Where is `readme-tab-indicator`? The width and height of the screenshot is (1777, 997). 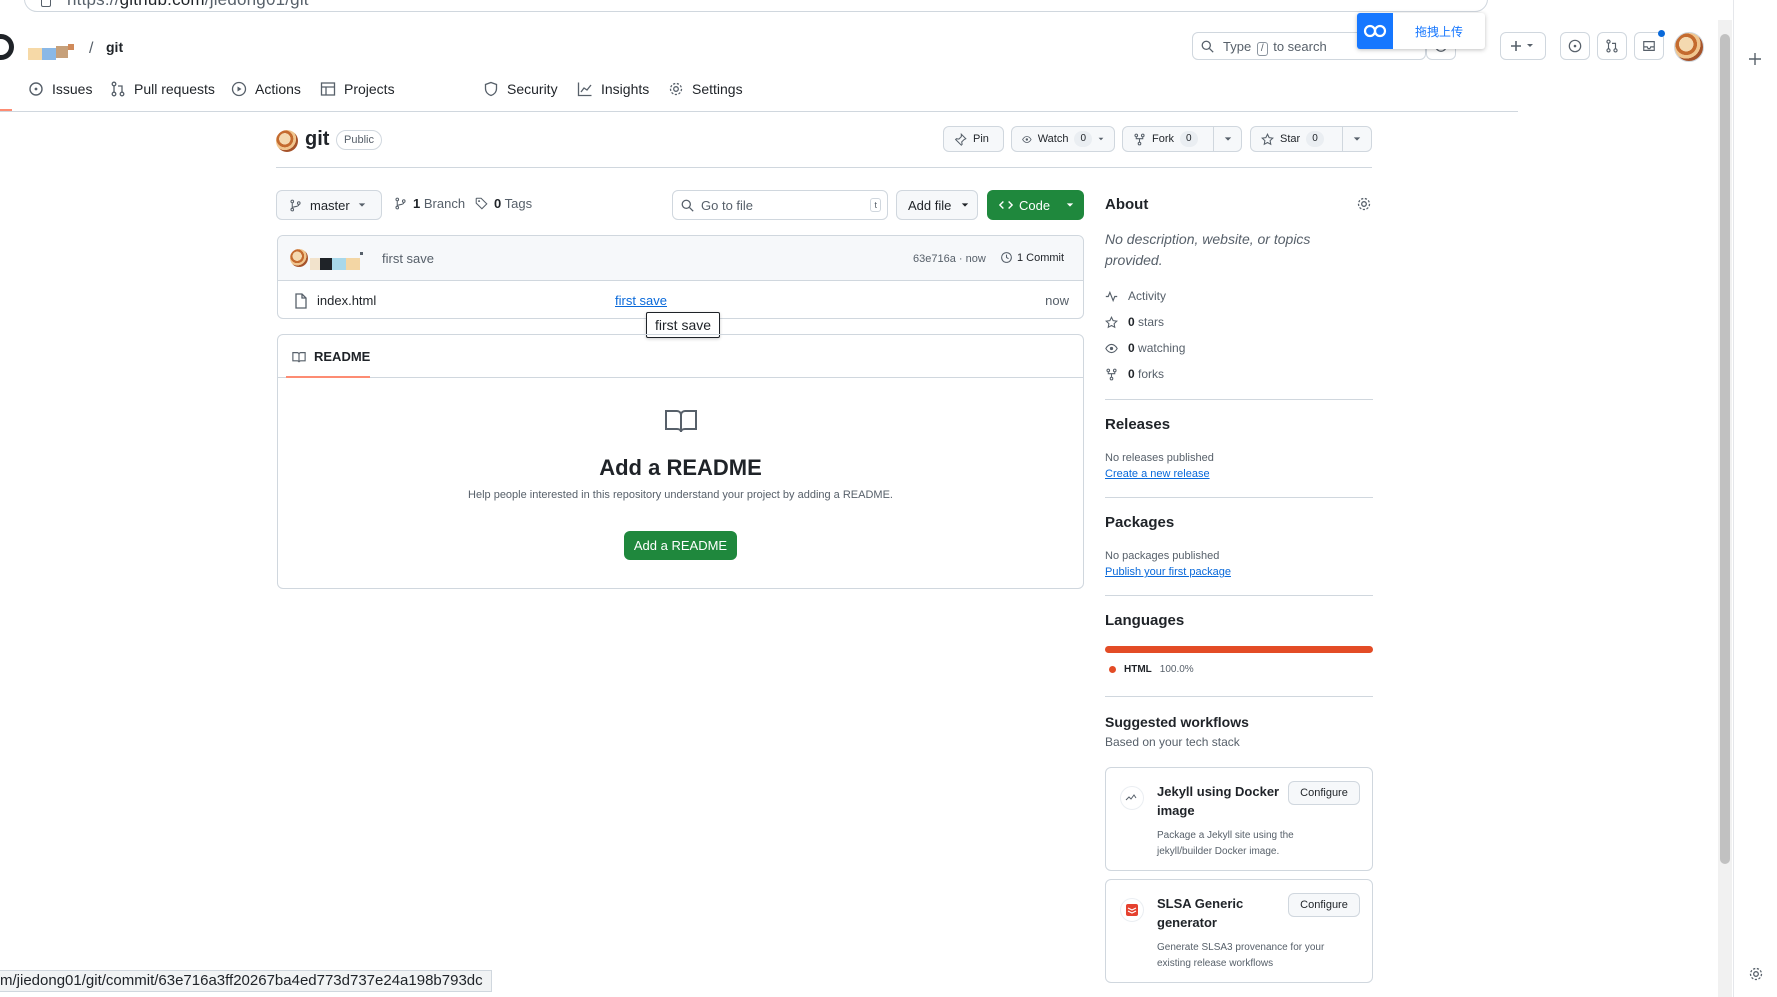 readme-tab-indicator is located at coordinates (328, 377).